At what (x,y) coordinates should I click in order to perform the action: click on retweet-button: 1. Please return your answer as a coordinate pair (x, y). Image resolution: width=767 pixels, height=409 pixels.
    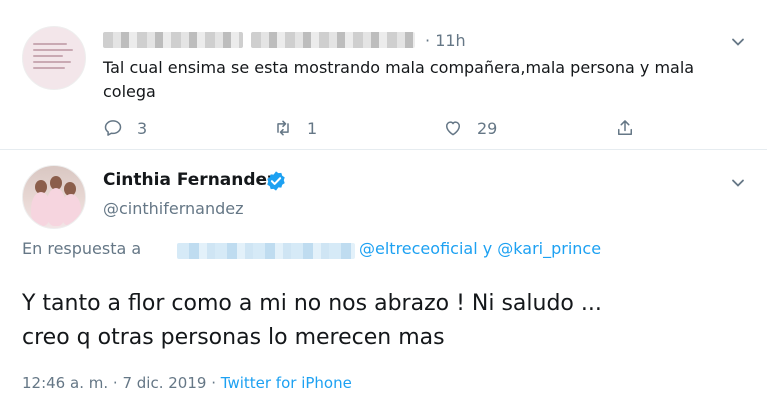
    Looking at the image, I should click on (295, 128).